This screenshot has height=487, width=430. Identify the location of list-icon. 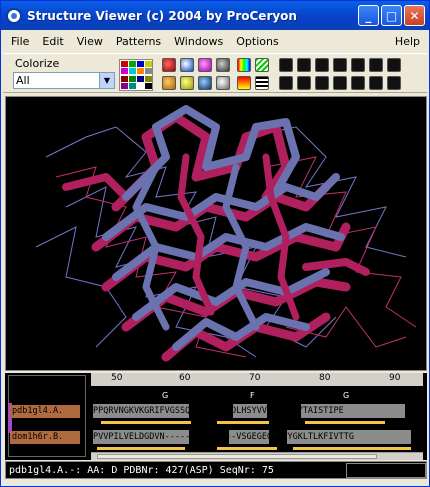
(262, 83).